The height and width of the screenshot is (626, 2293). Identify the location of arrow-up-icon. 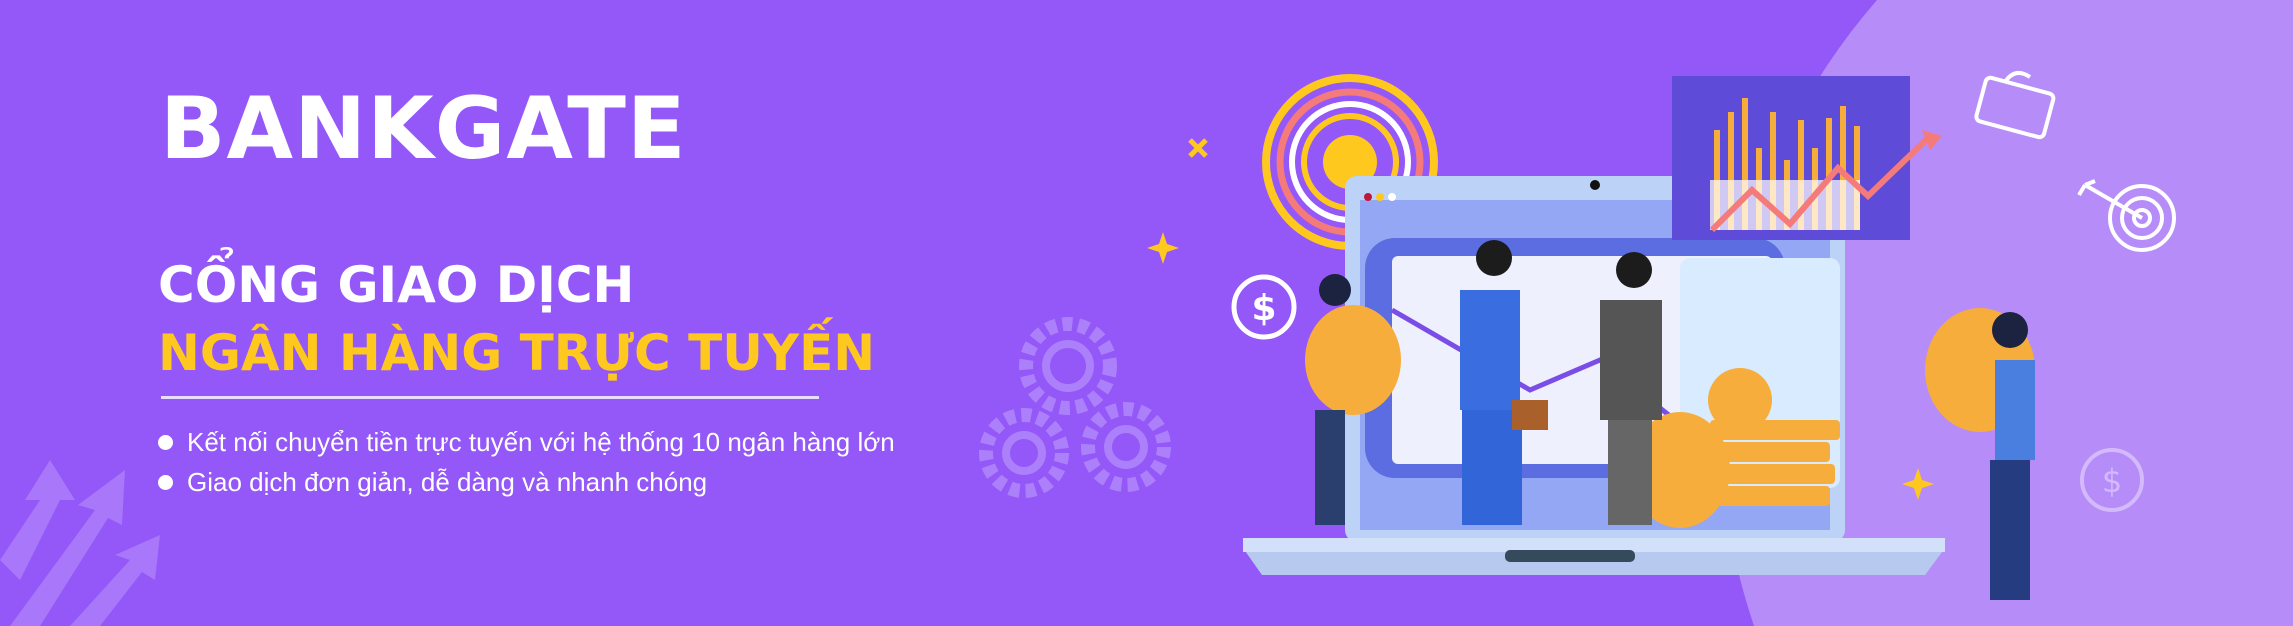
(80, 543).